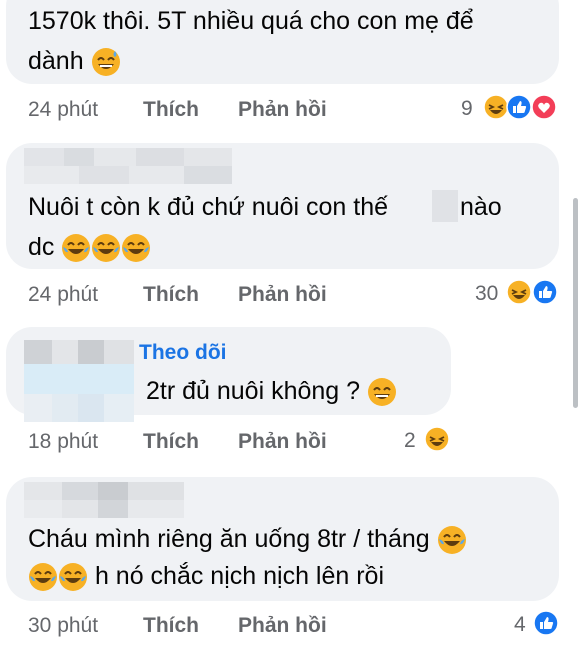 Image resolution: width=580 pixels, height=651 pixels. What do you see at coordinates (486, 294) in the screenshot?
I see `reaction-count: 30` at bounding box center [486, 294].